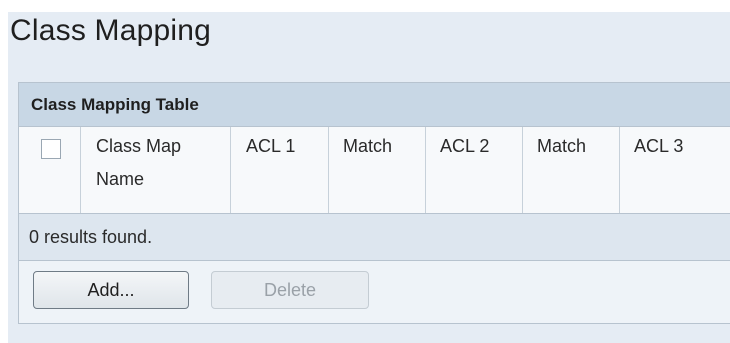 This screenshot has height=343, width=730. I want to click on column-header-label: Name, so click(120, 179).